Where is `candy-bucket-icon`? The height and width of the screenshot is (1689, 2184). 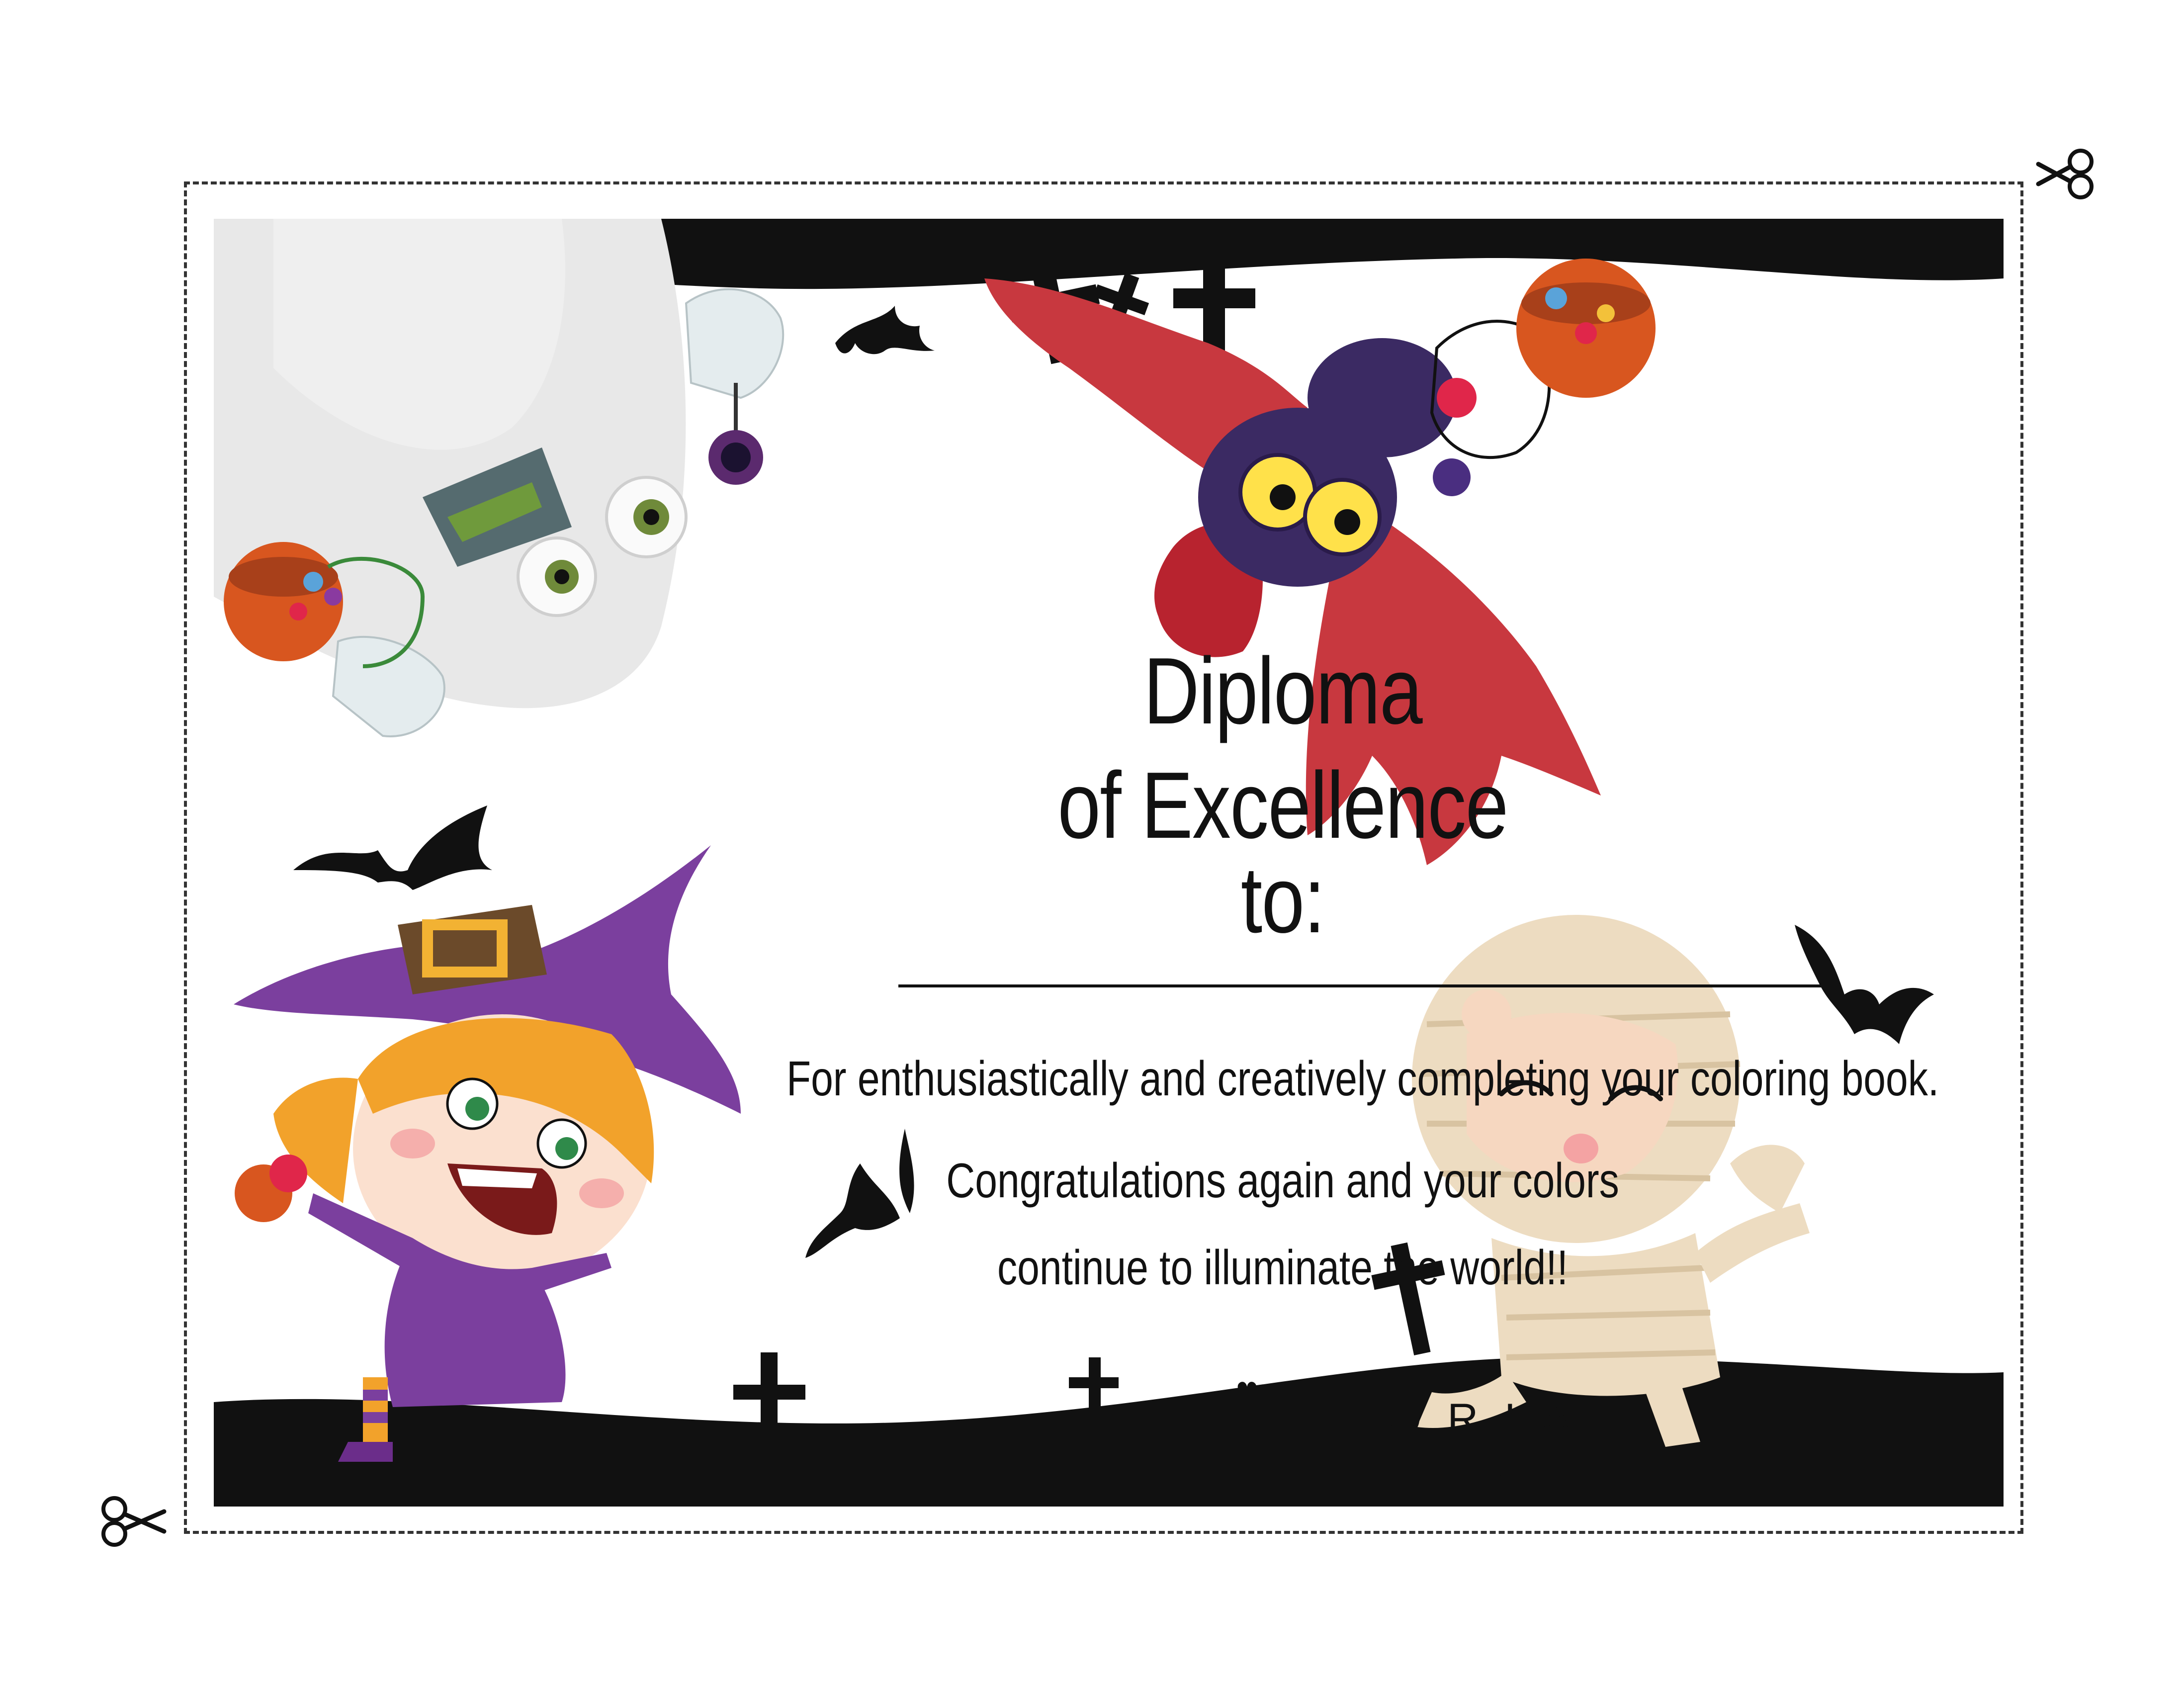
candy-bucket-icon is located at coordinates (1586, 328).